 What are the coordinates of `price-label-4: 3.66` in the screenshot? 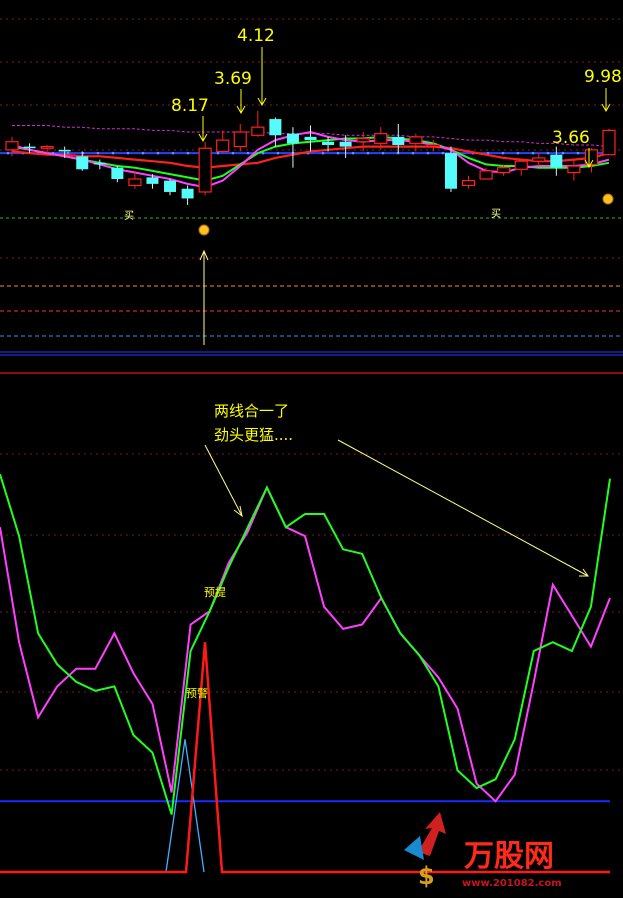 It's located at (571, 138).